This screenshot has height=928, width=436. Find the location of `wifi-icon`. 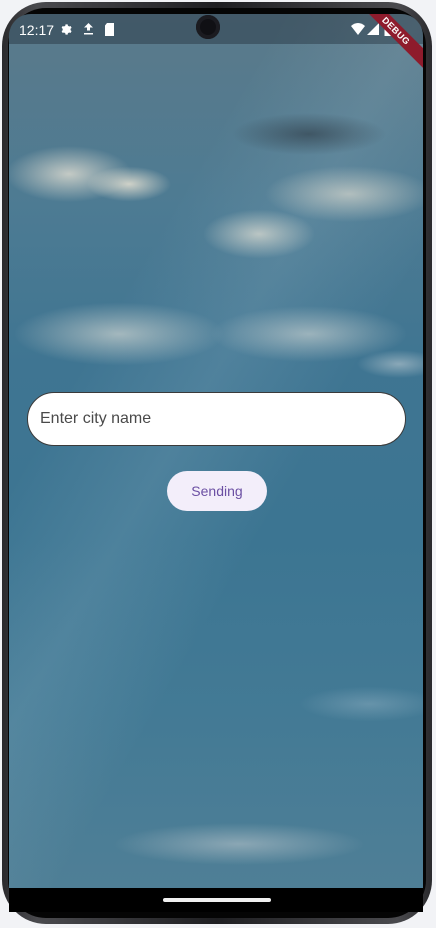

wifi-icon is located at coordinates (358, 30).